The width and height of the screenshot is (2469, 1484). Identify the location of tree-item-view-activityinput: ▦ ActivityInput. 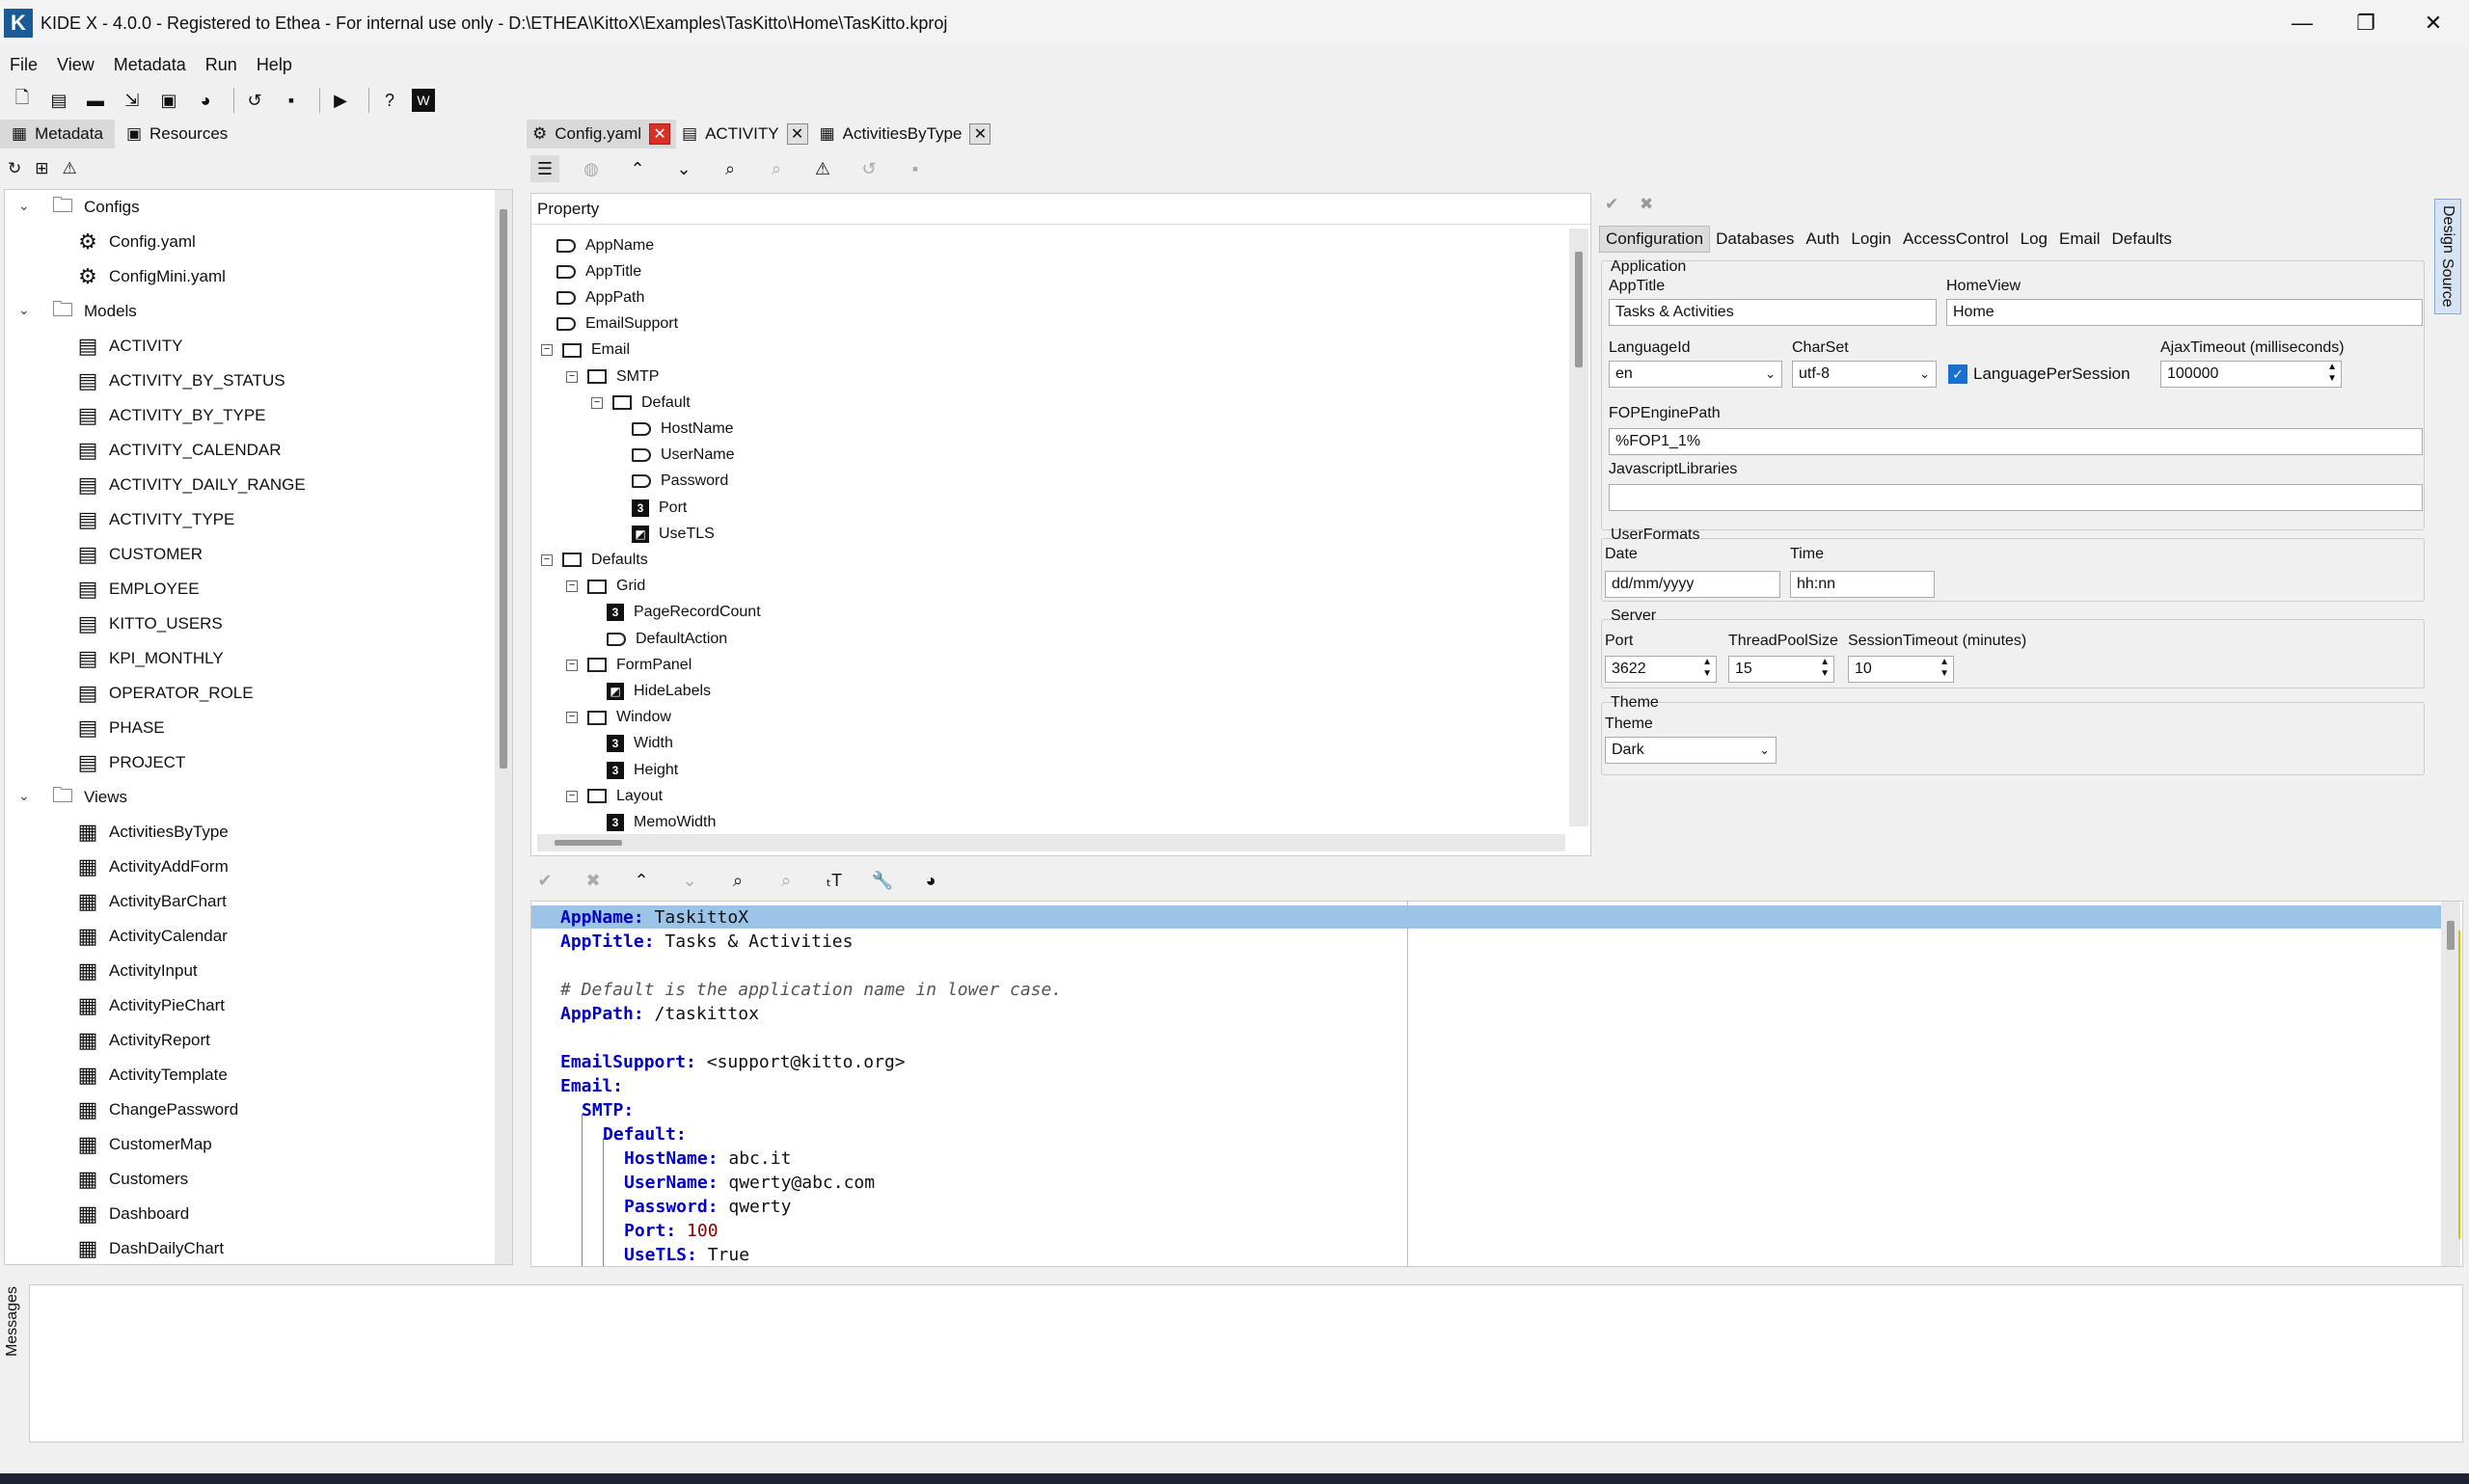
(135, 971).